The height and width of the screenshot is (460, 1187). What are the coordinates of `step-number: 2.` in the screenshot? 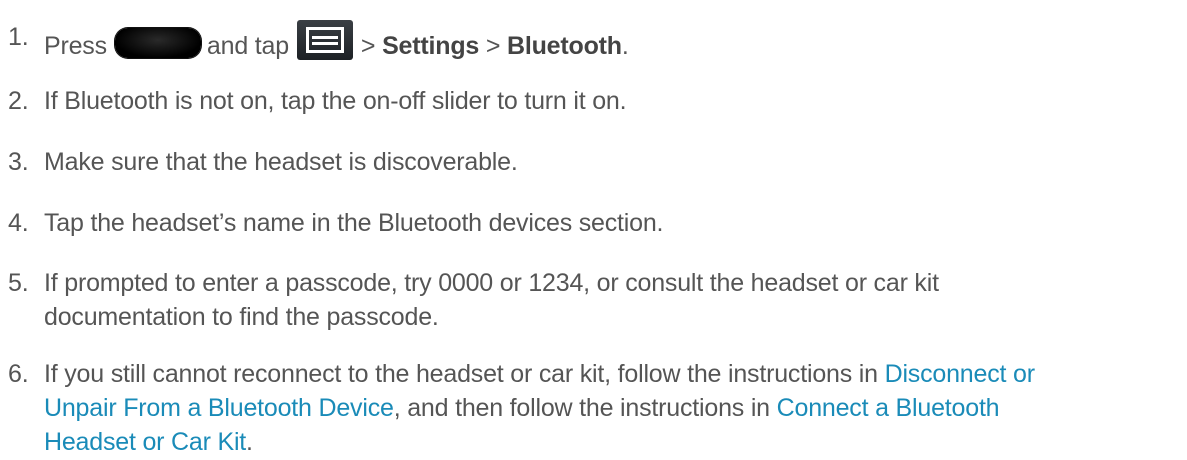 It's located at (18, 101).